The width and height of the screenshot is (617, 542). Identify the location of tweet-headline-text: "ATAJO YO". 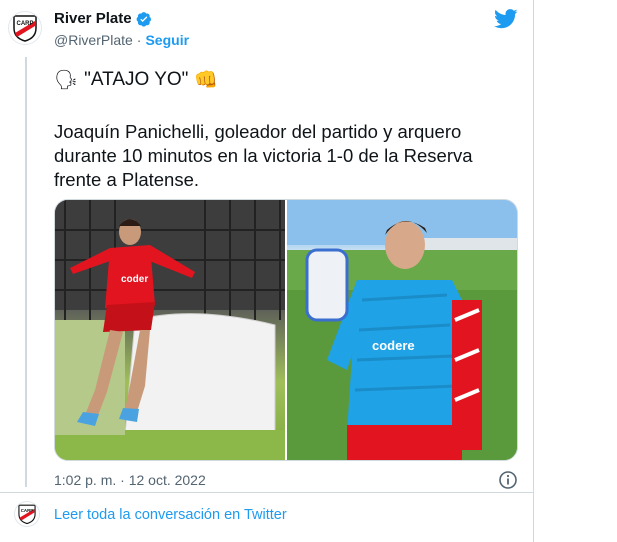
(136, 79).